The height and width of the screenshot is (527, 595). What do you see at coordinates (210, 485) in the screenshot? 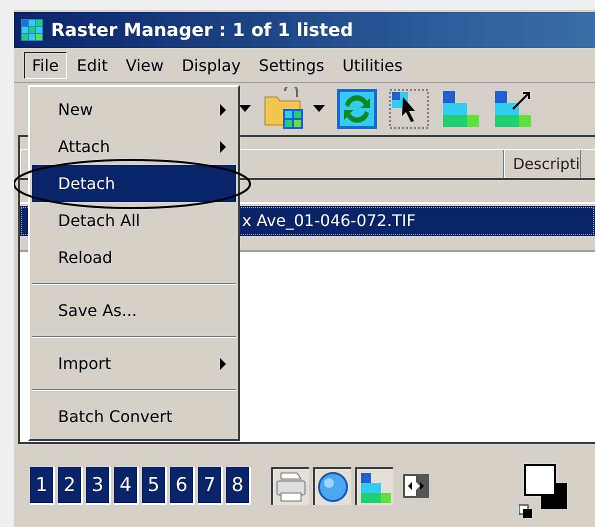
I see `view-button: 7` at bounding box center [210, 485].